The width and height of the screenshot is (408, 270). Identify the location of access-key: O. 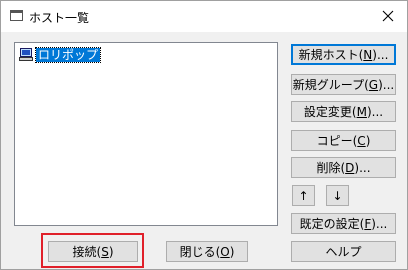
(225, 251).